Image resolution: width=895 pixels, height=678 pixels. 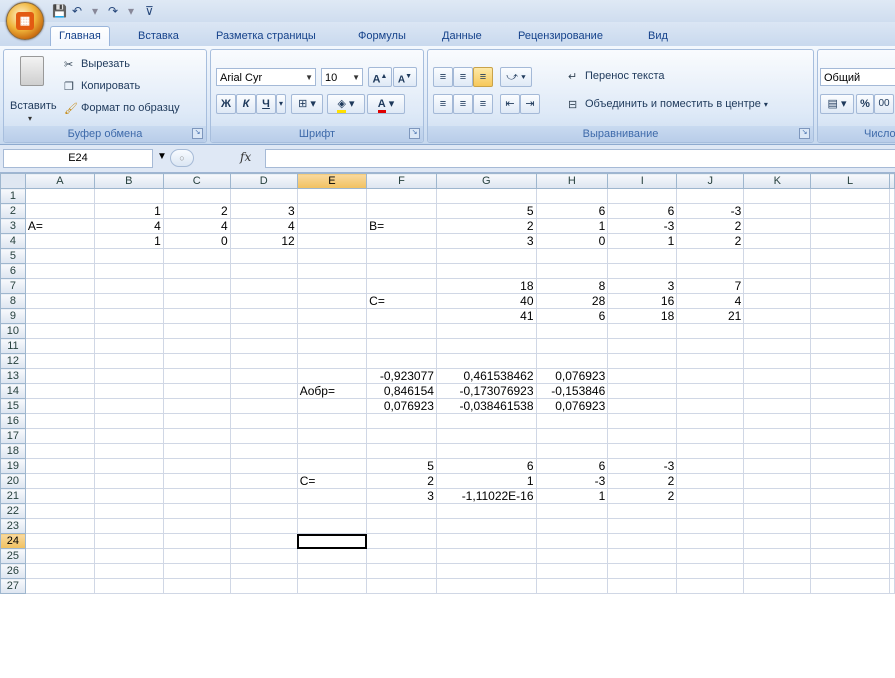 I want to click on cell-l22, so click(x=850, y=511).